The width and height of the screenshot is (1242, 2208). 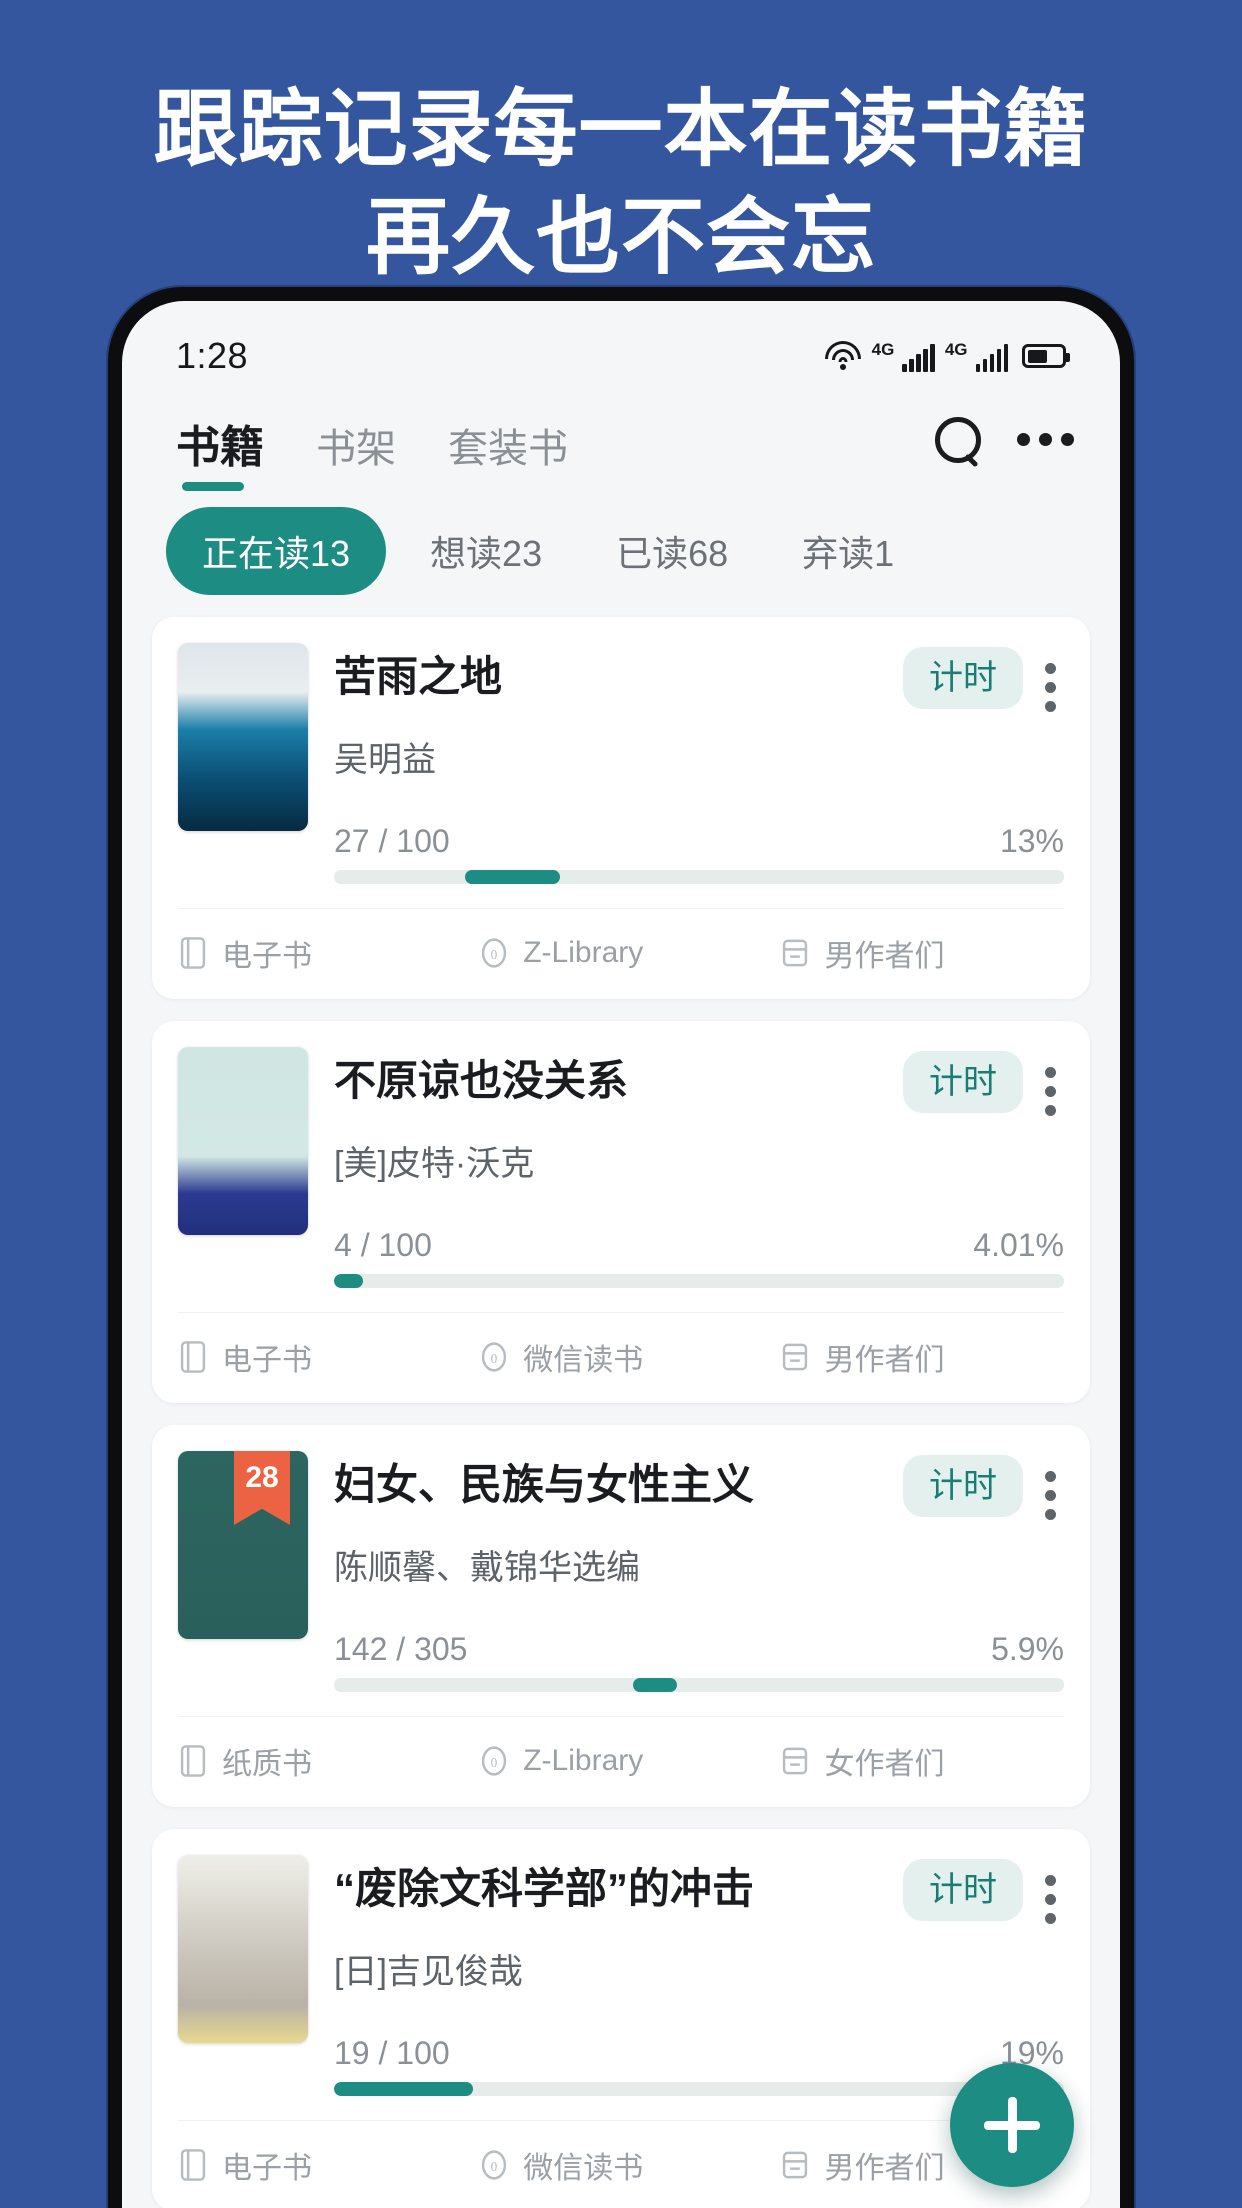 I want to click on book-pages: 4 / 100, so click(x=383, y=1245).